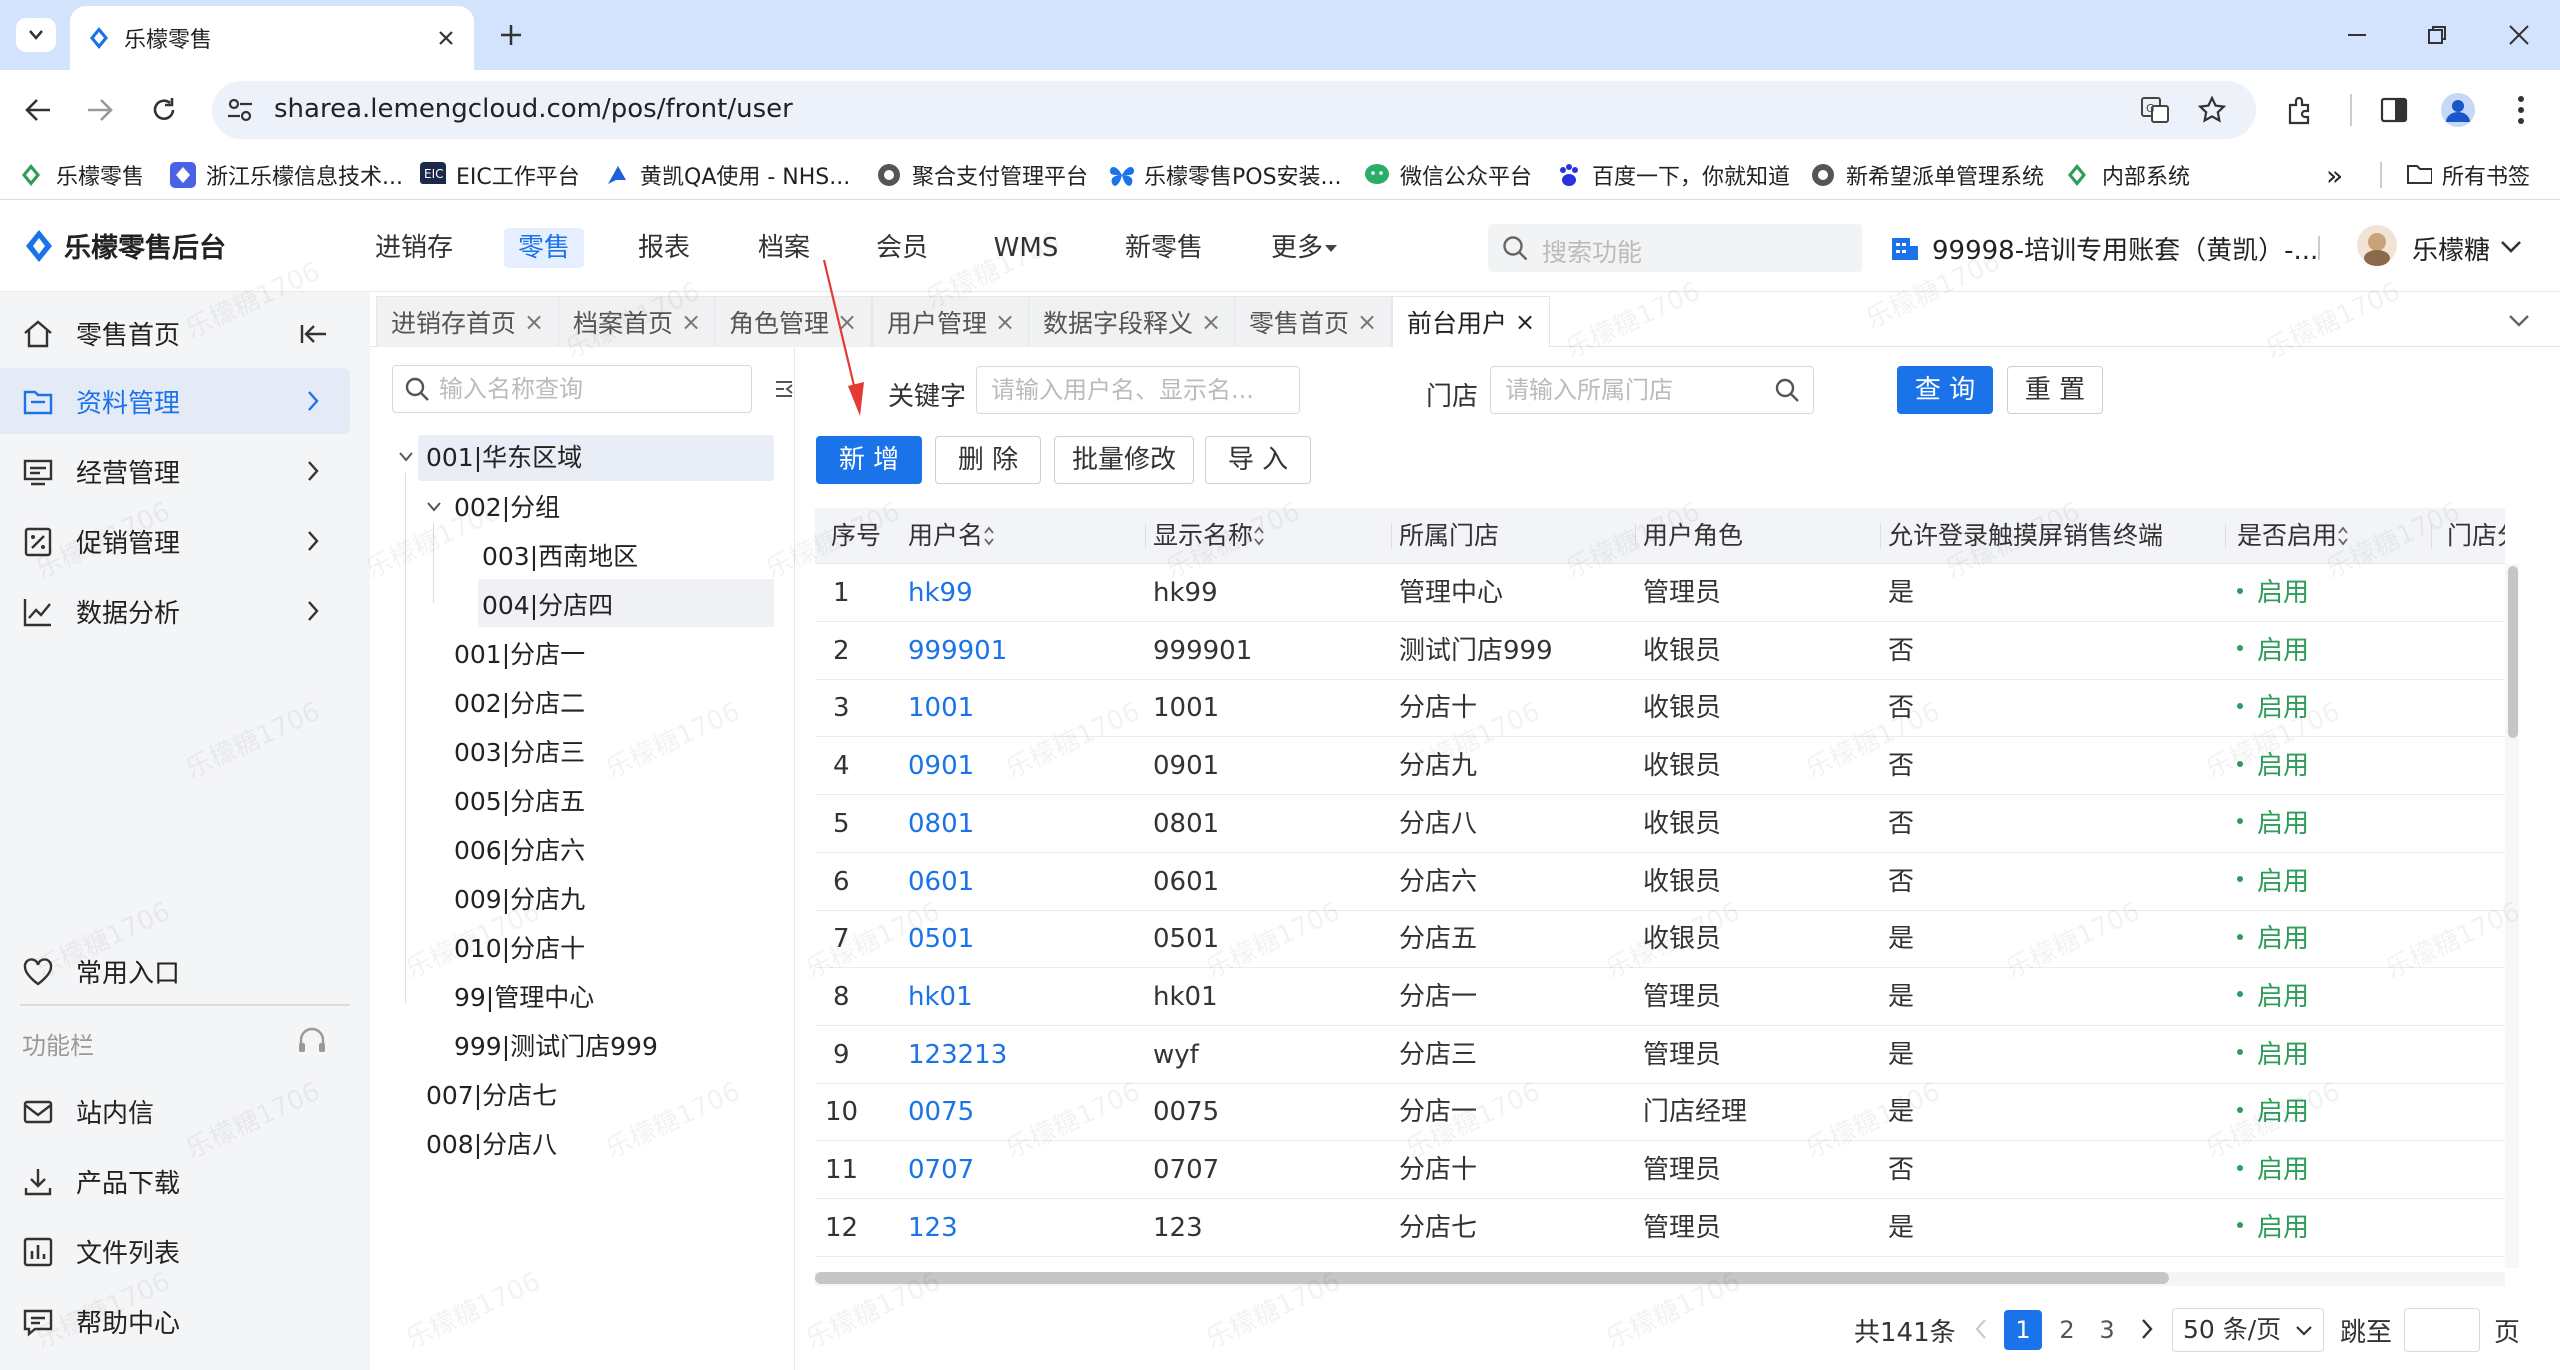 The image size is (2560, 1370). What do you see at coordinates (1660, 593) in the screenshot?
I see `table-row: 1 hk99 hk99 管理中心 管理员 是 启用` at bounding box center [1660, 593].